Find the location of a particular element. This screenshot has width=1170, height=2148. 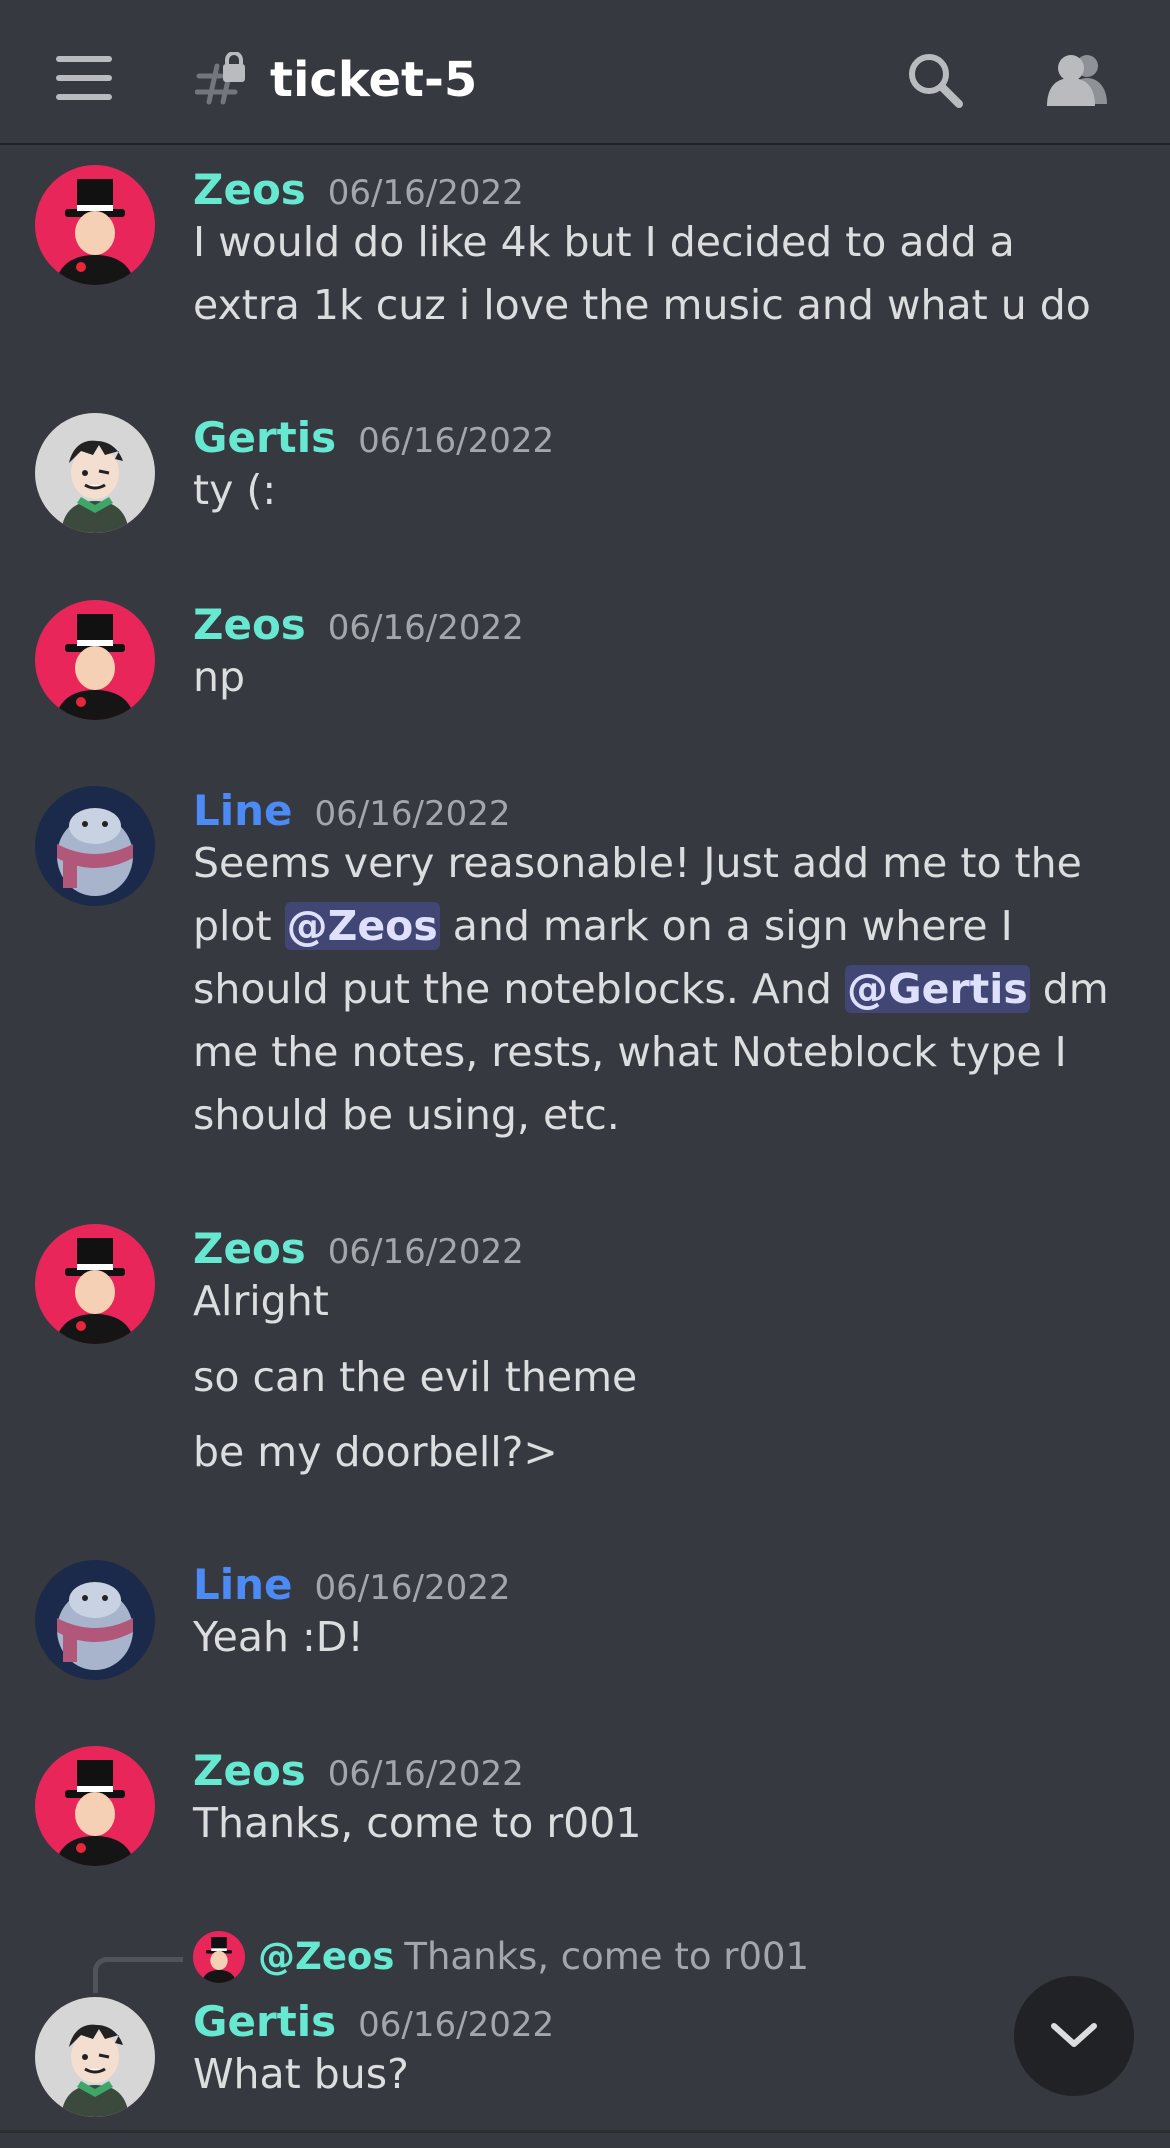

message-text: Alright is located at coordinates (261, 1301).